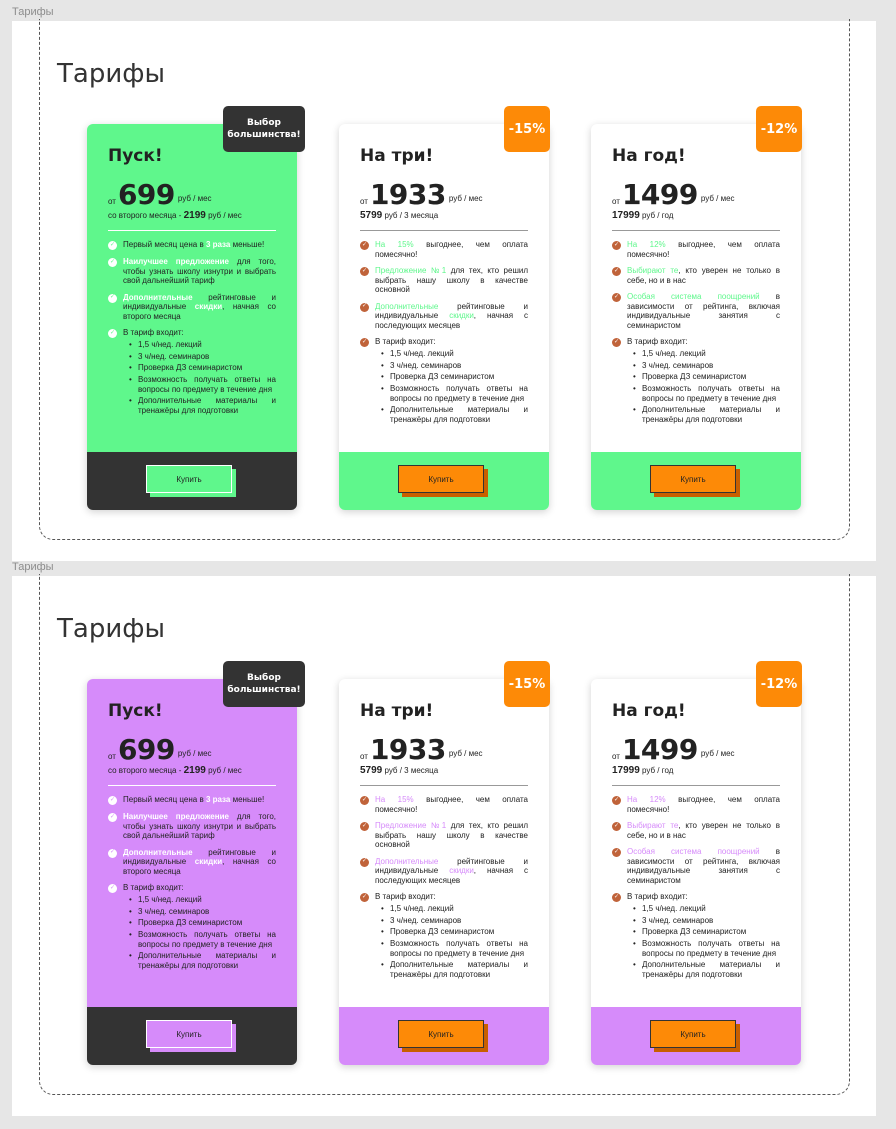 The image size is (896, 1129). What do you see at coordinates (779, 684) in the screenshot?
I see `discount-badge: -12%` at bounding box center [779, 684].